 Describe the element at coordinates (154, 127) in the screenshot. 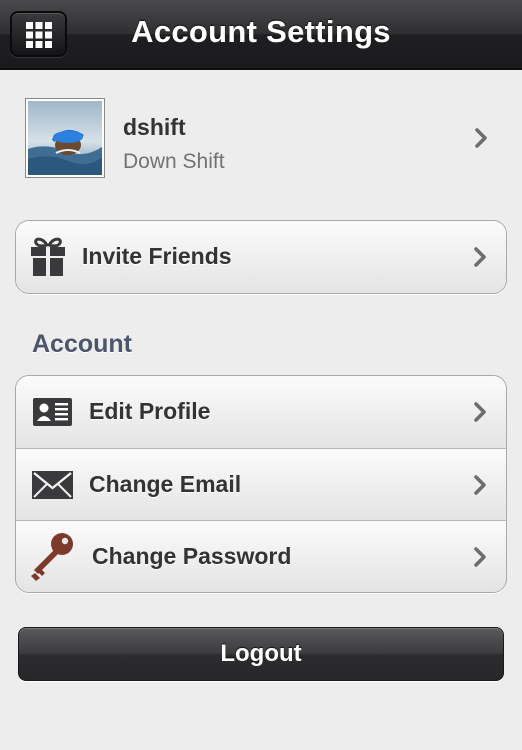

I see `profile-username: dshift` at that location.